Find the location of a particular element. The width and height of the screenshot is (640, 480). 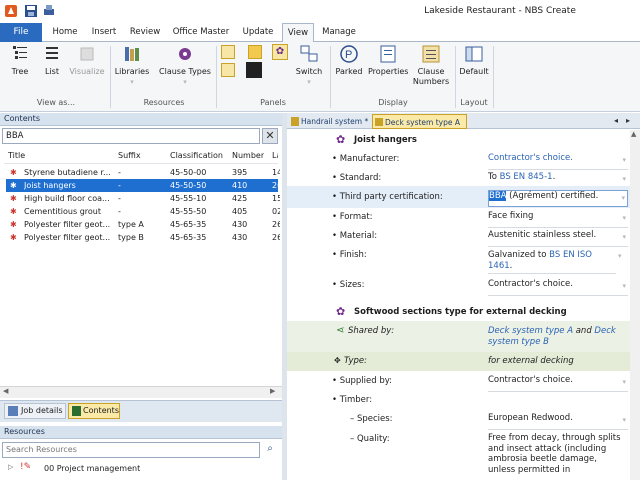

species-label: – Species: is located at coordinates (371, 419).